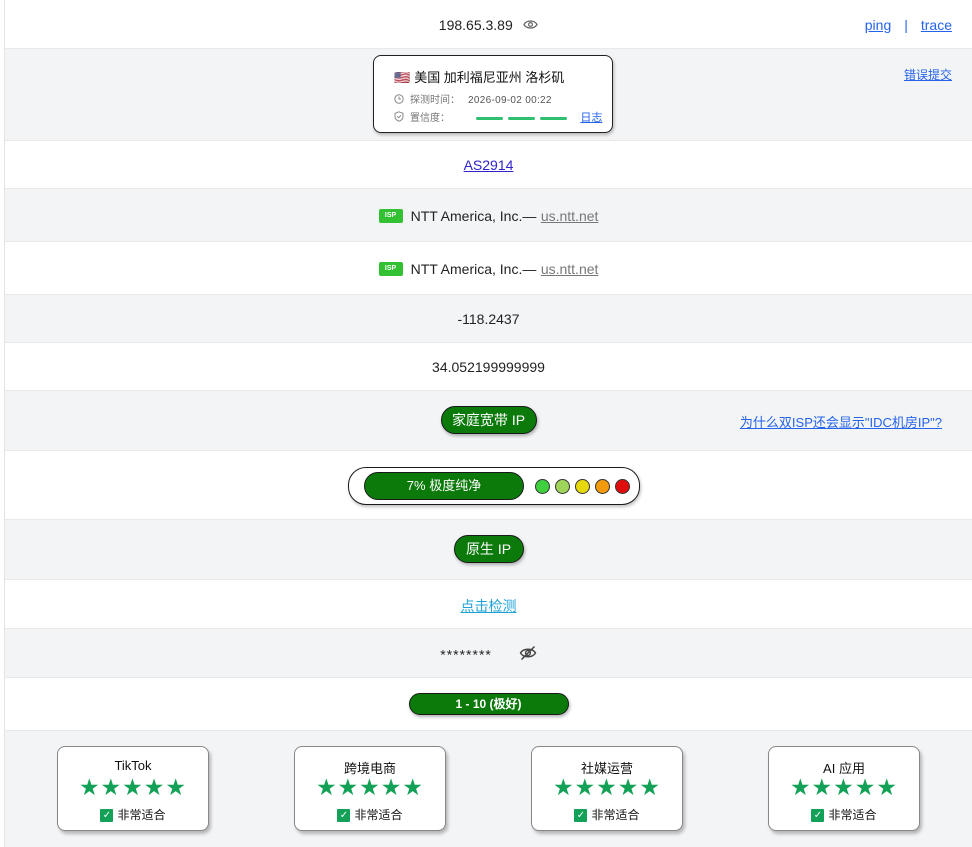  What do you see at coordinates (530, 26) in the screenshot?
I see `eye-icon` at bounding box center [530, 26].